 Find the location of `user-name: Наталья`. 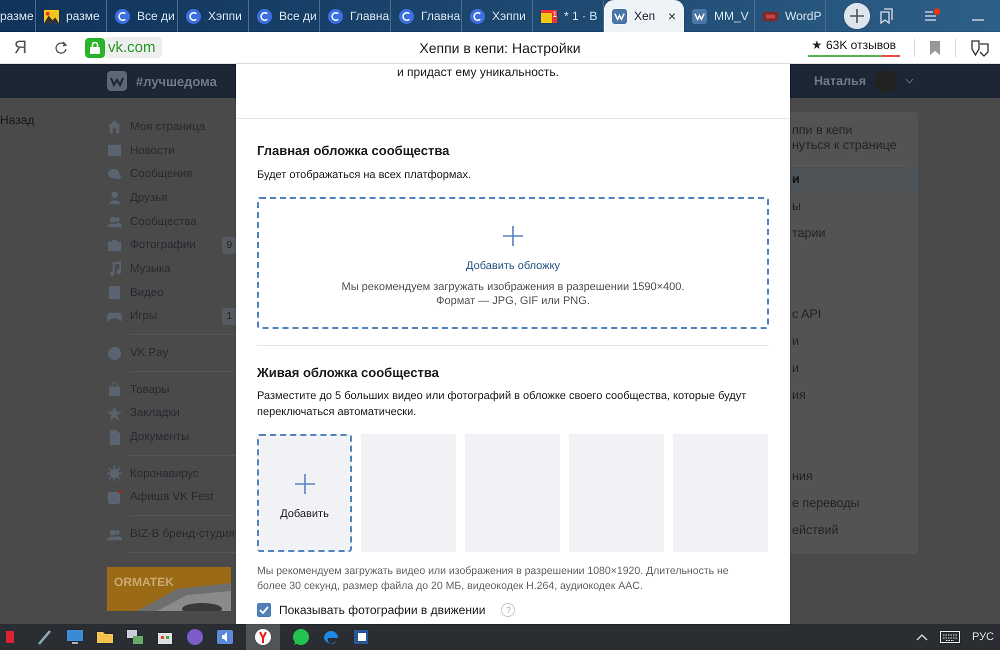

user-name: Наталья is located at coordinates (840, 81).